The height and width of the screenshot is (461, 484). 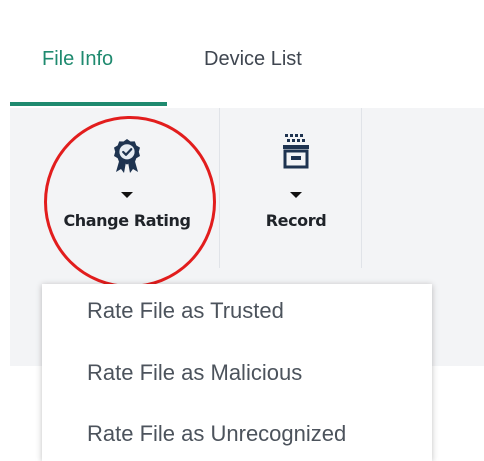 I want to click on archive-box-icon, so click(x=296, y=153).